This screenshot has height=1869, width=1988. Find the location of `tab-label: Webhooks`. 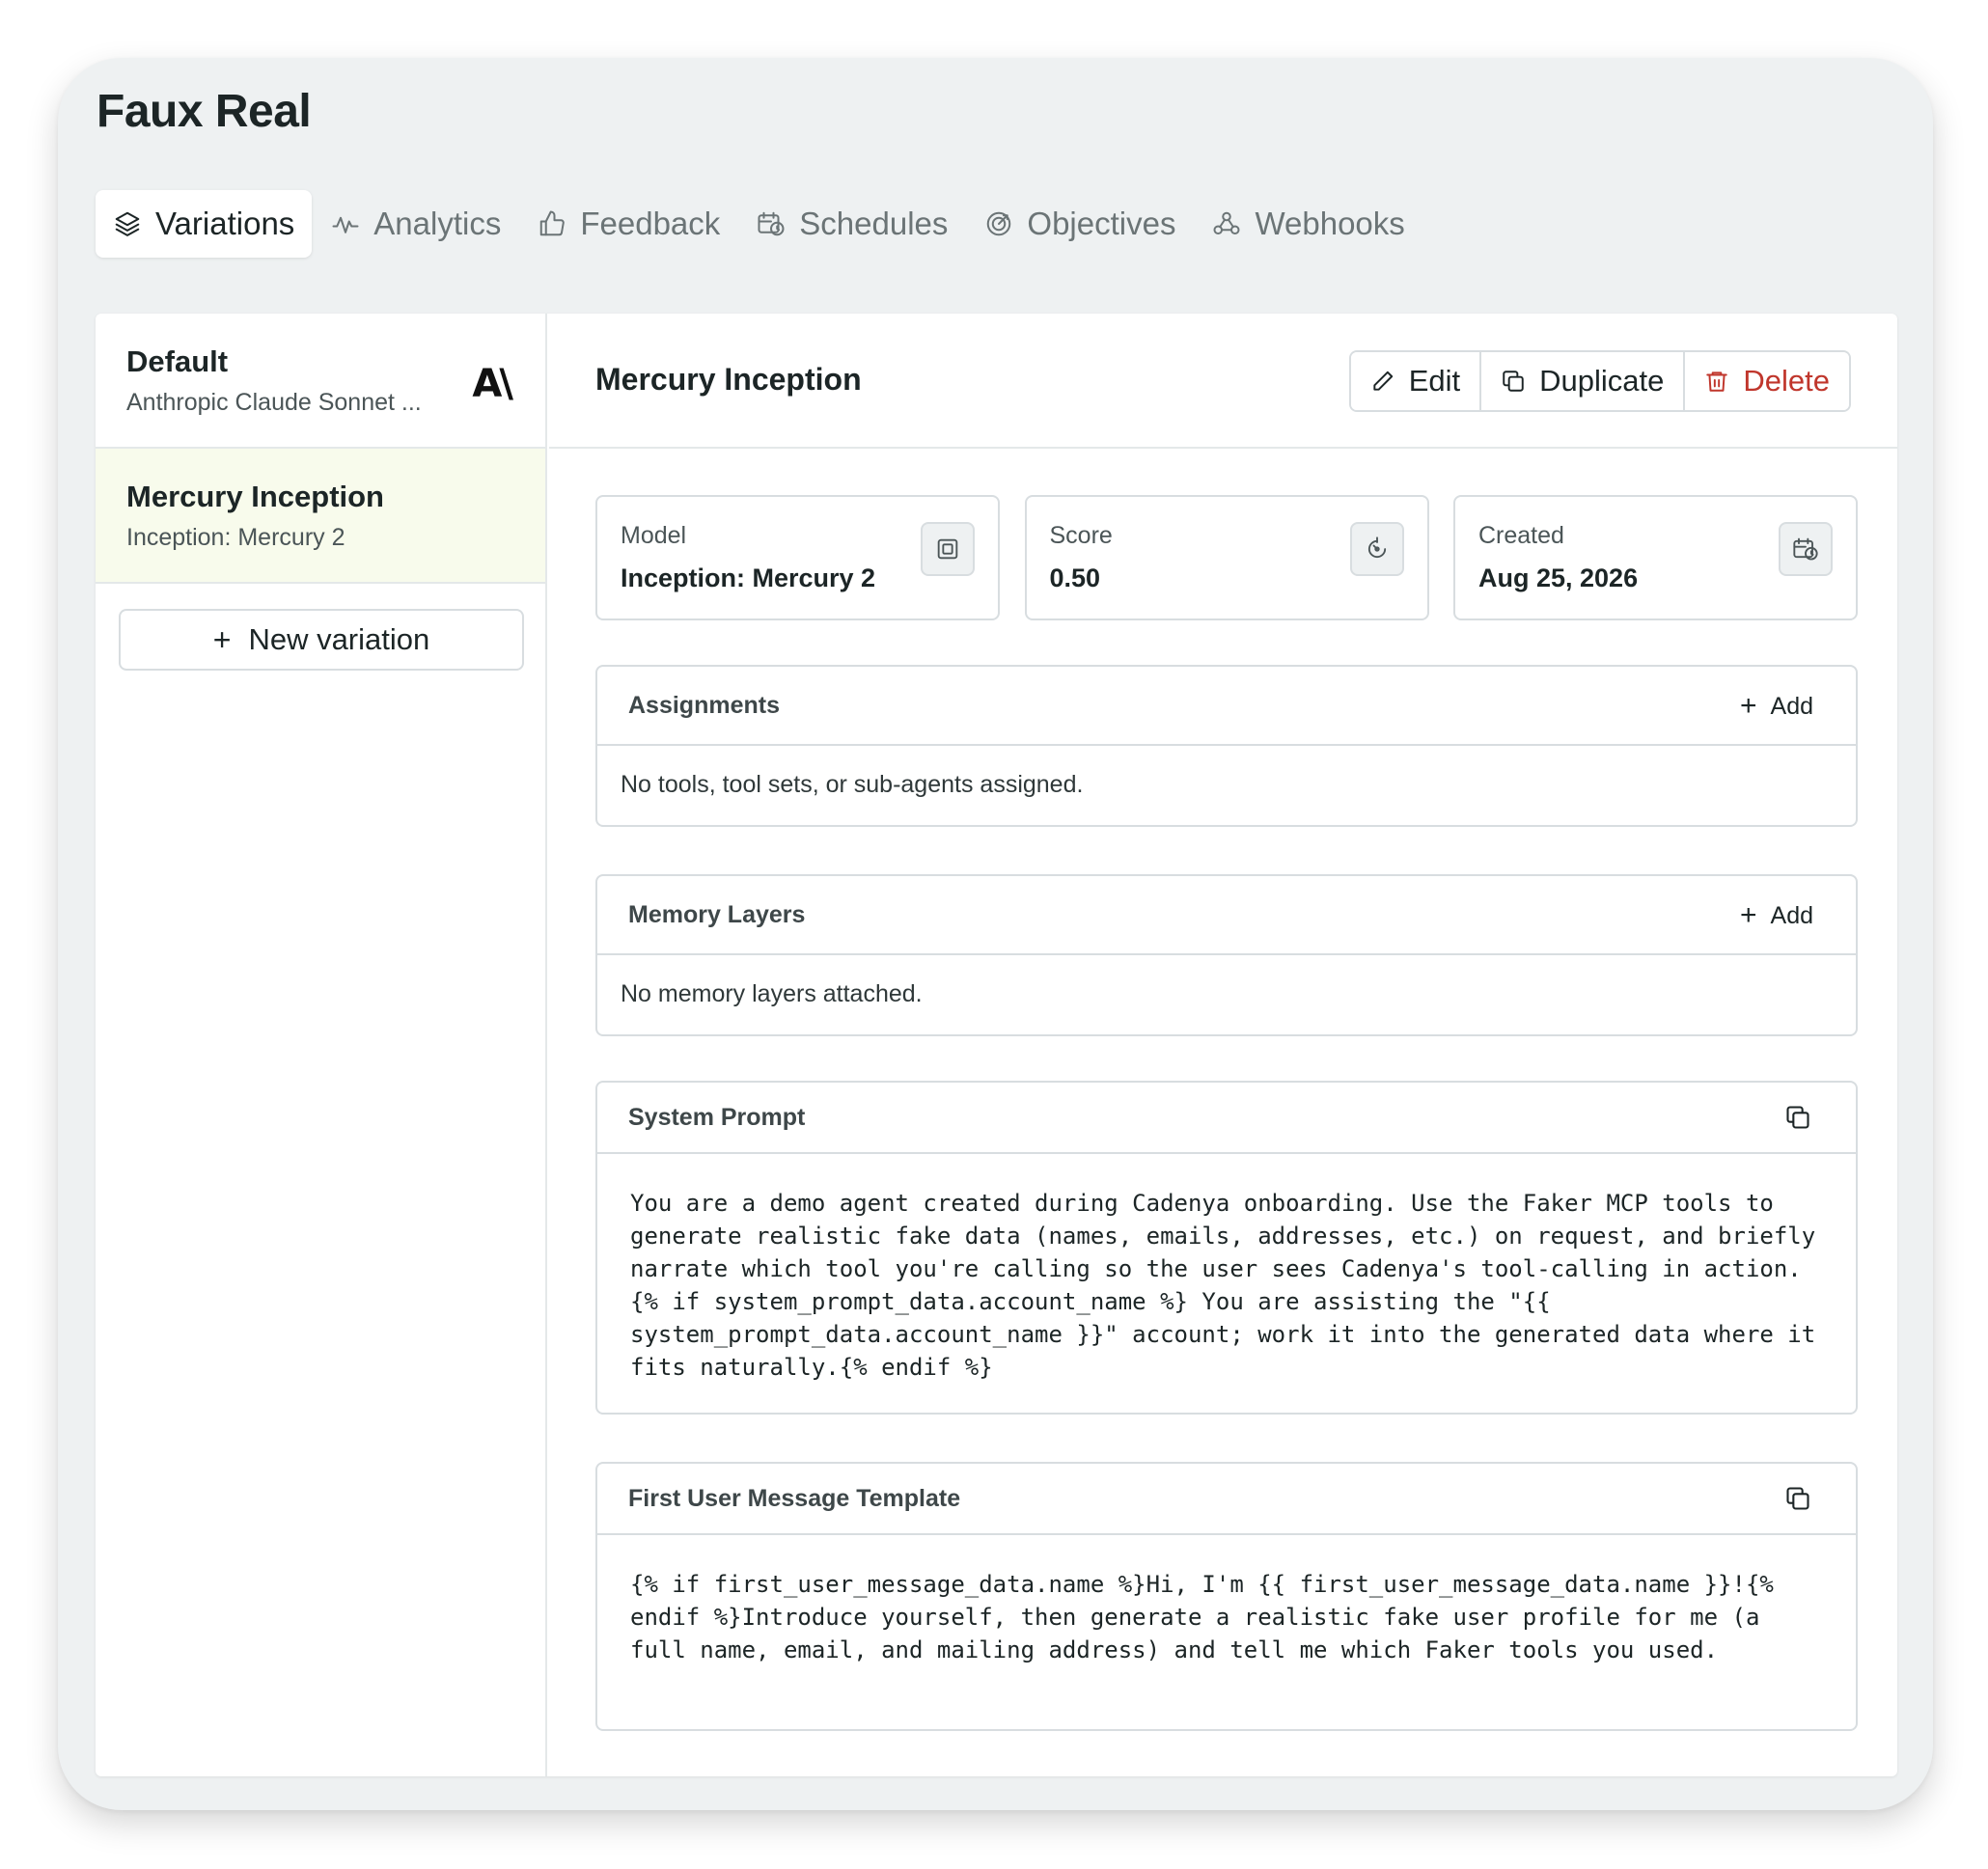

tab-label: Webhooks is located at coordinates (1330, 223).